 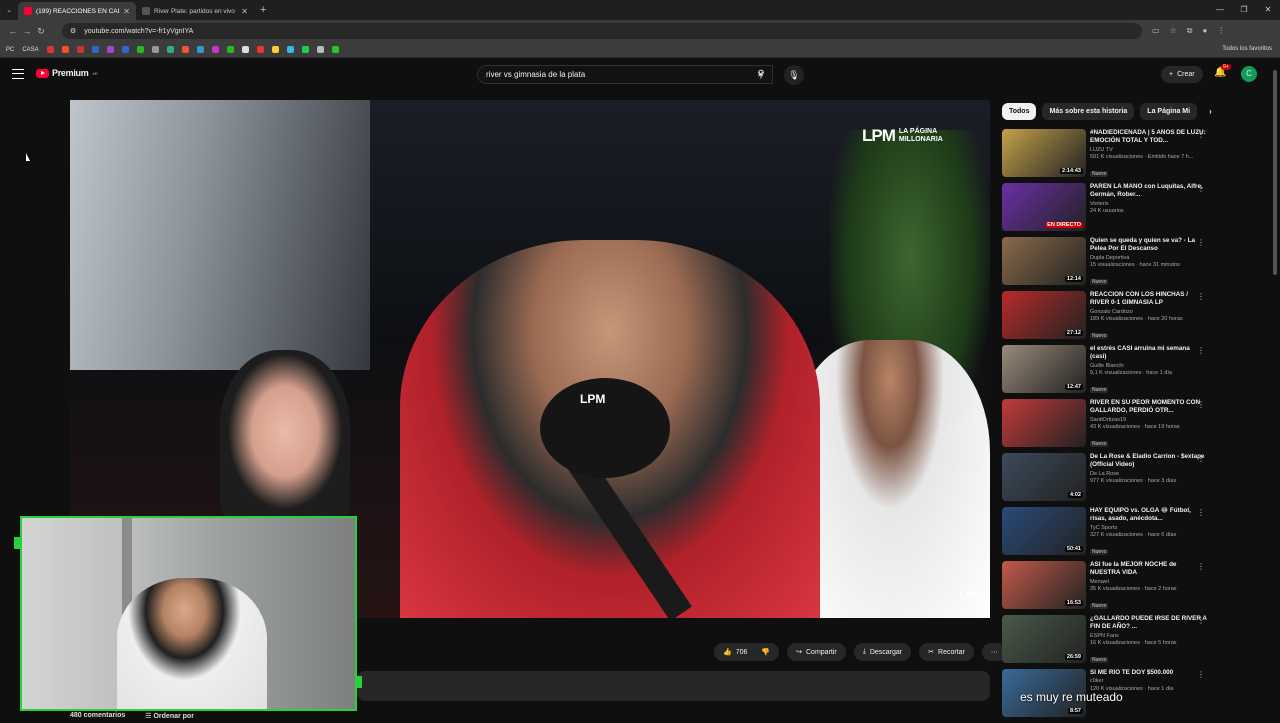 I want to click on channel-name: Dupla Deportiva, so click(x=1148, y=259).